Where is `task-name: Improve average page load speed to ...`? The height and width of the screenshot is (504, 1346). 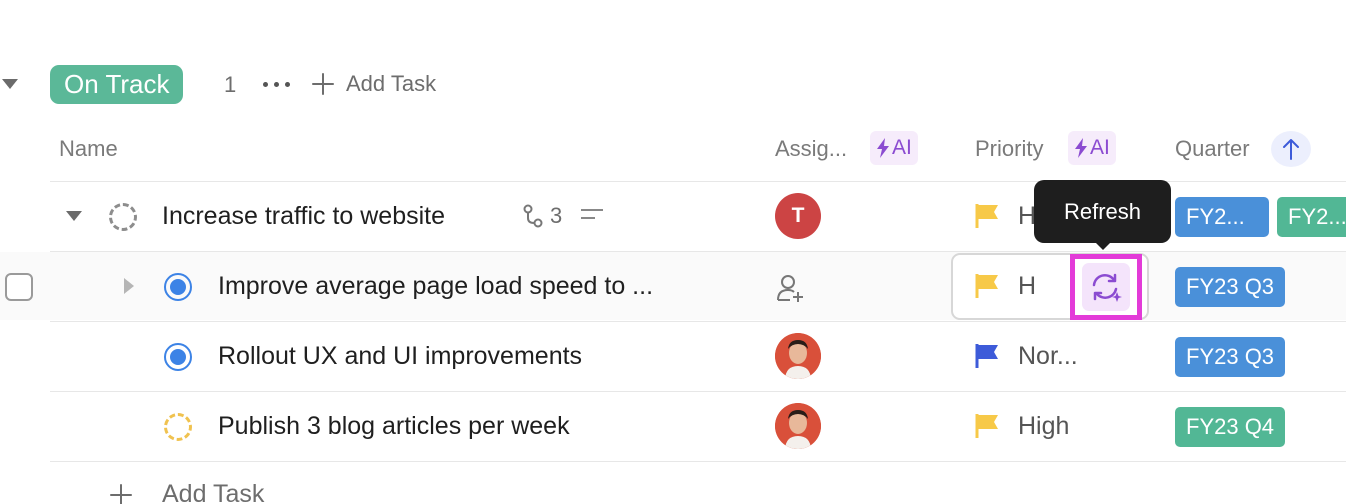 task-name: Improve average page load speed to ... is located at coordinates (435, 286).